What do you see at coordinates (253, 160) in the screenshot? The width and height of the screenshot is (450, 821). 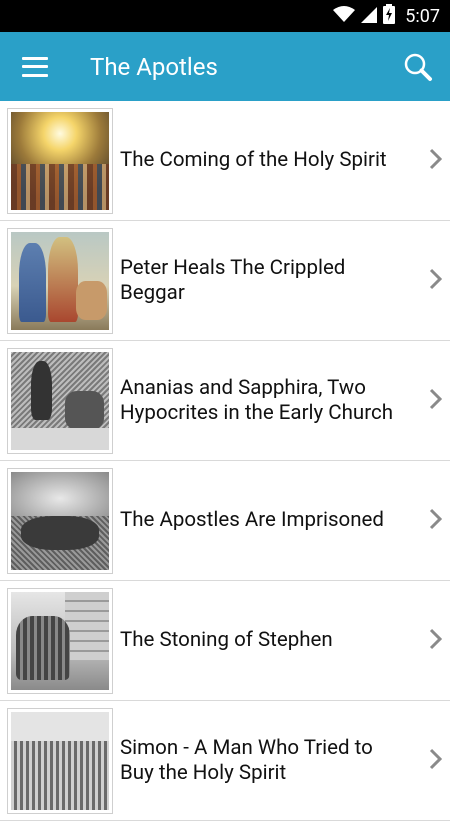 I see `item-title: The Coming of the Holy Spirit` at bounding box center [253, 160].